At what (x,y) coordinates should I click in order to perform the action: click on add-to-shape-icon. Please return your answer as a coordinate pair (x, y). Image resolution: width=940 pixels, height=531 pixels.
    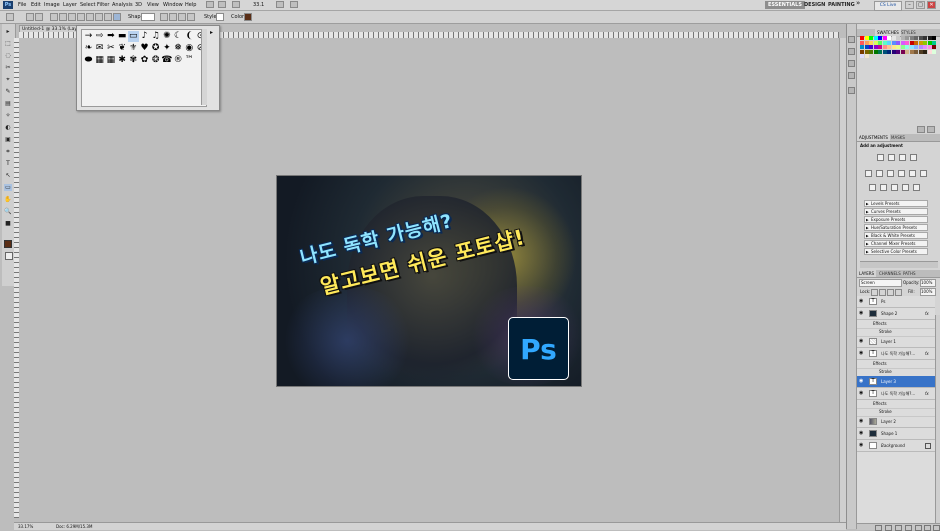
    Looking at the image, I should click on (173, 17).